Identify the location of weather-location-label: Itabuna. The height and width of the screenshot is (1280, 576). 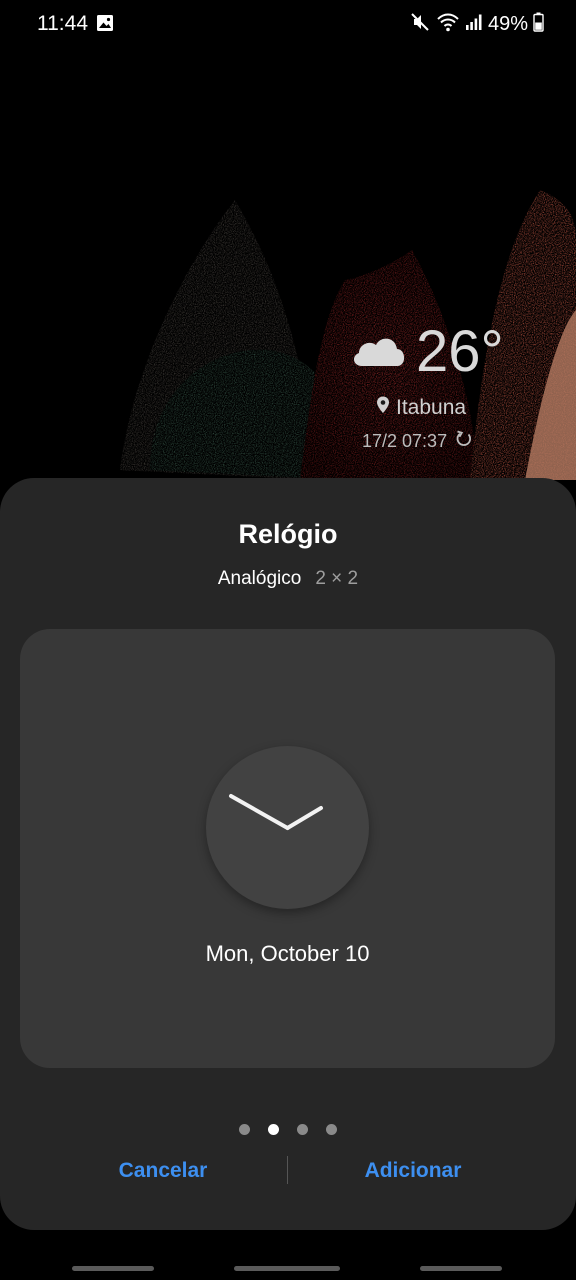
(431, 407).